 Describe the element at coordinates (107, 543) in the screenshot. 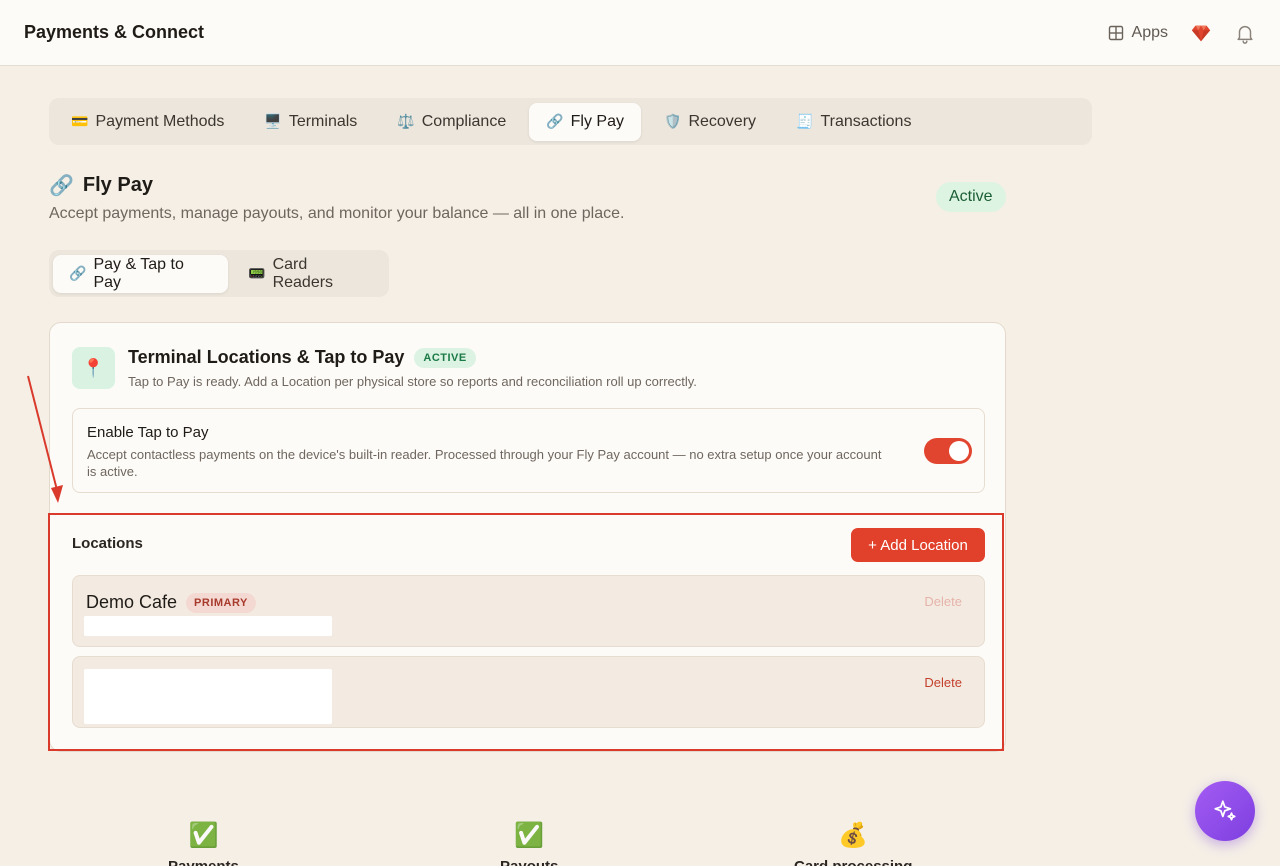

I see `locations-heading: Locations` at that location.